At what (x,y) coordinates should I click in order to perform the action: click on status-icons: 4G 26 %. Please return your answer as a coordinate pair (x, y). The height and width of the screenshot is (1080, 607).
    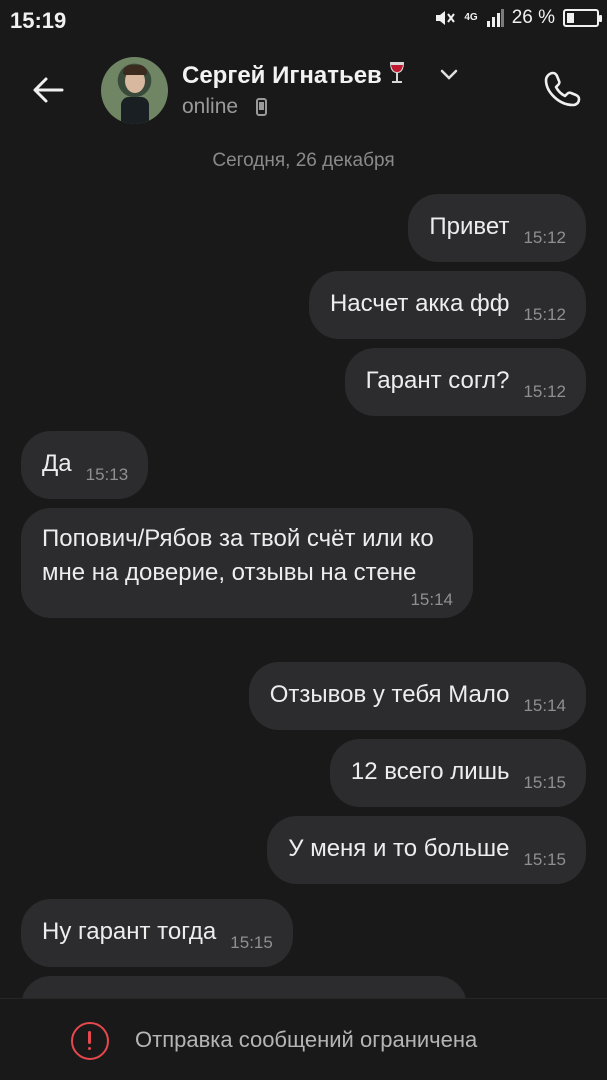
    Looking at the image, I should click on (518, 18).